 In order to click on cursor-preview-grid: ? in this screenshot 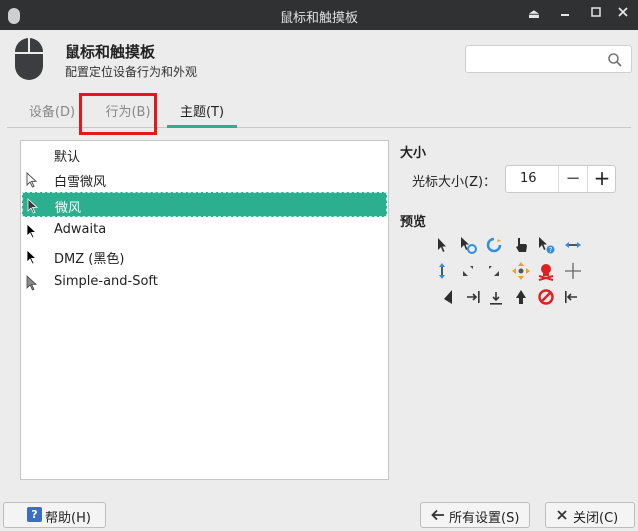, I will do `click(509, 273)`.